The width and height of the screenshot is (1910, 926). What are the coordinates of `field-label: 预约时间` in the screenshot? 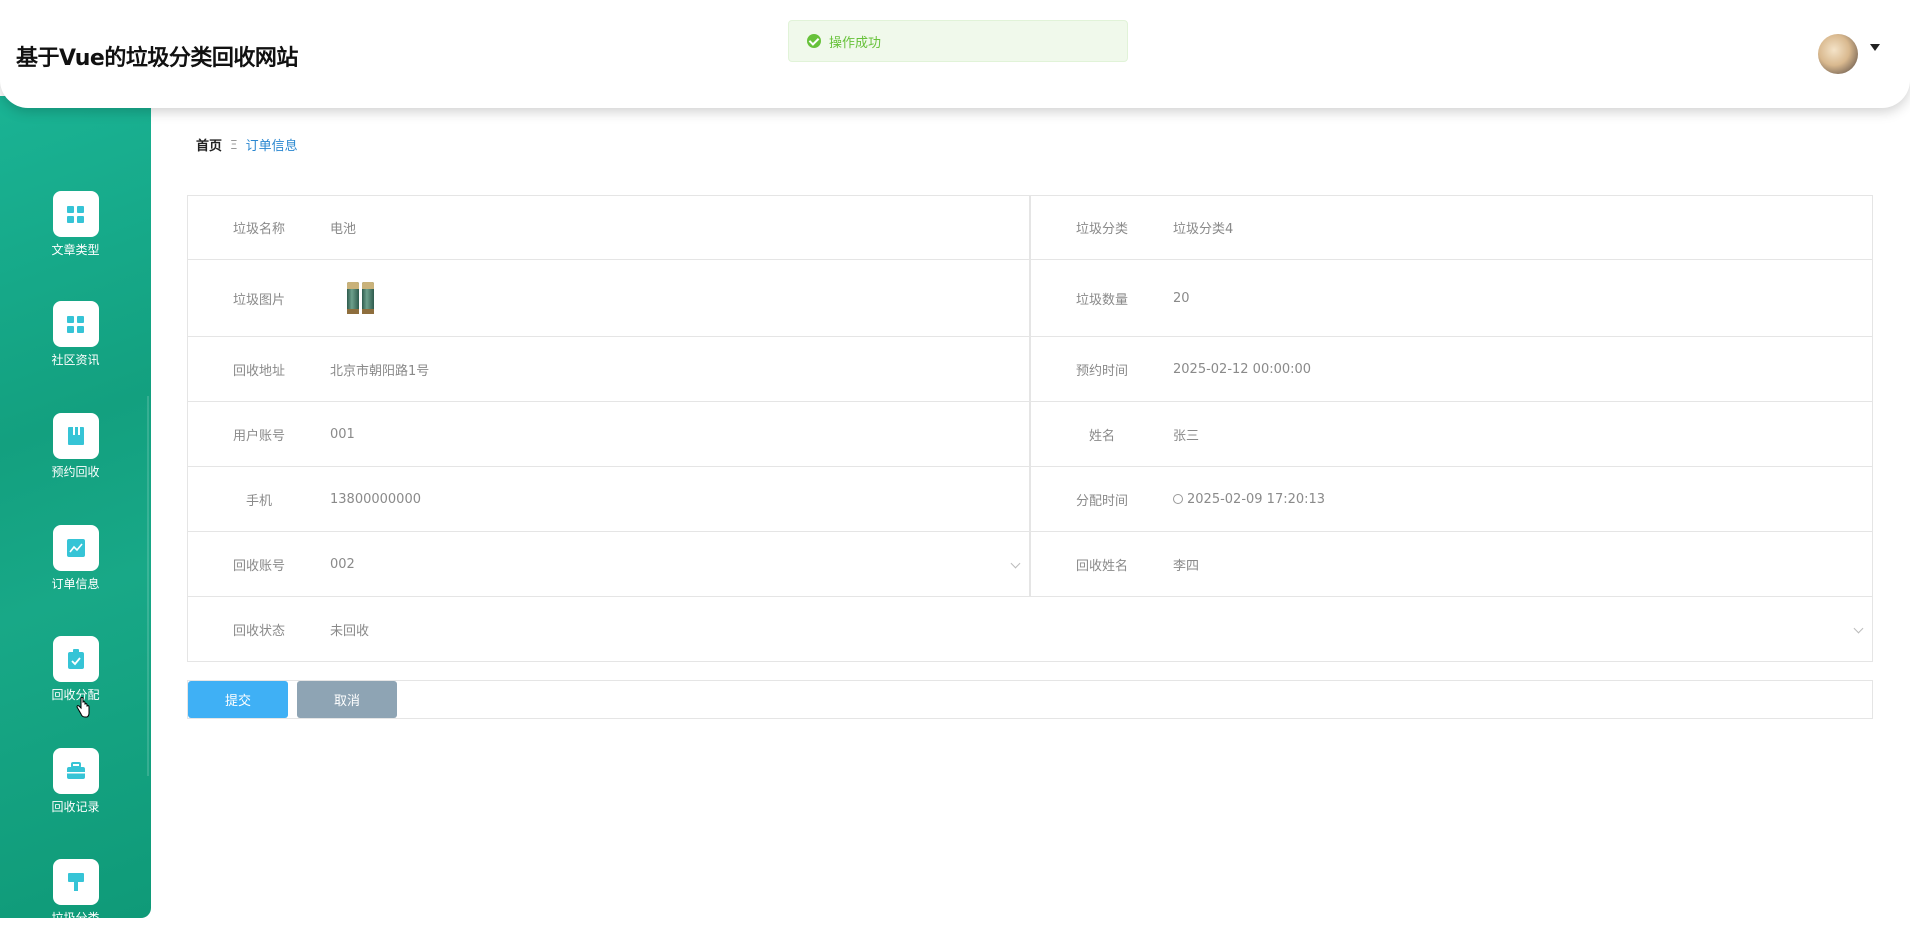 It's located at (1101, 371).